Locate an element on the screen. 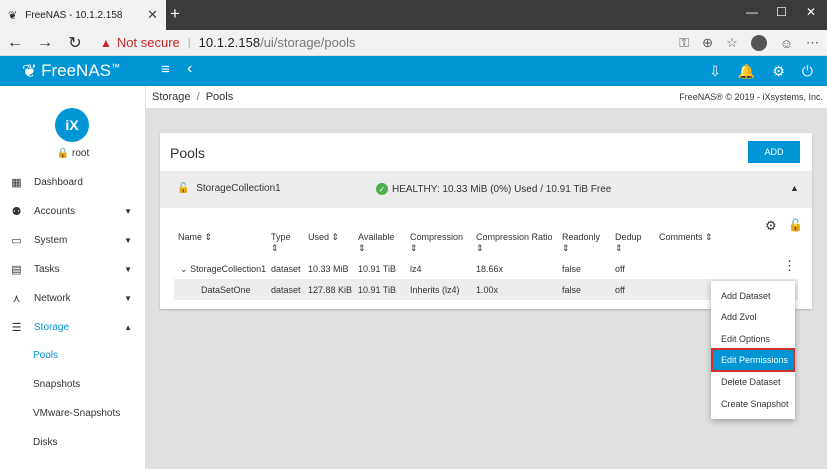  zoom-icon: ⊕ is located at coordinates (707, 43).